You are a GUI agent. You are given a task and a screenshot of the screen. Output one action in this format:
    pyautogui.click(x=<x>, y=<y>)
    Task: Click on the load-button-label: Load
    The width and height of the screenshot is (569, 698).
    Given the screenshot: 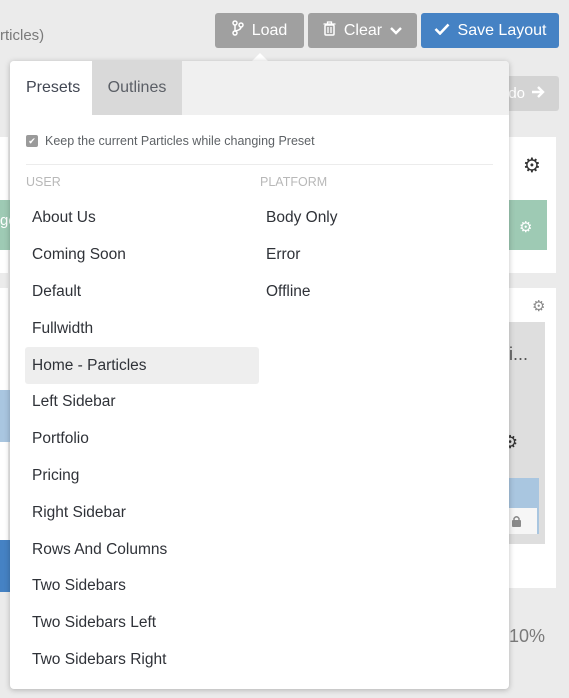 What is the action you would take?
    pyautogui.click(x=269, y=30)
    